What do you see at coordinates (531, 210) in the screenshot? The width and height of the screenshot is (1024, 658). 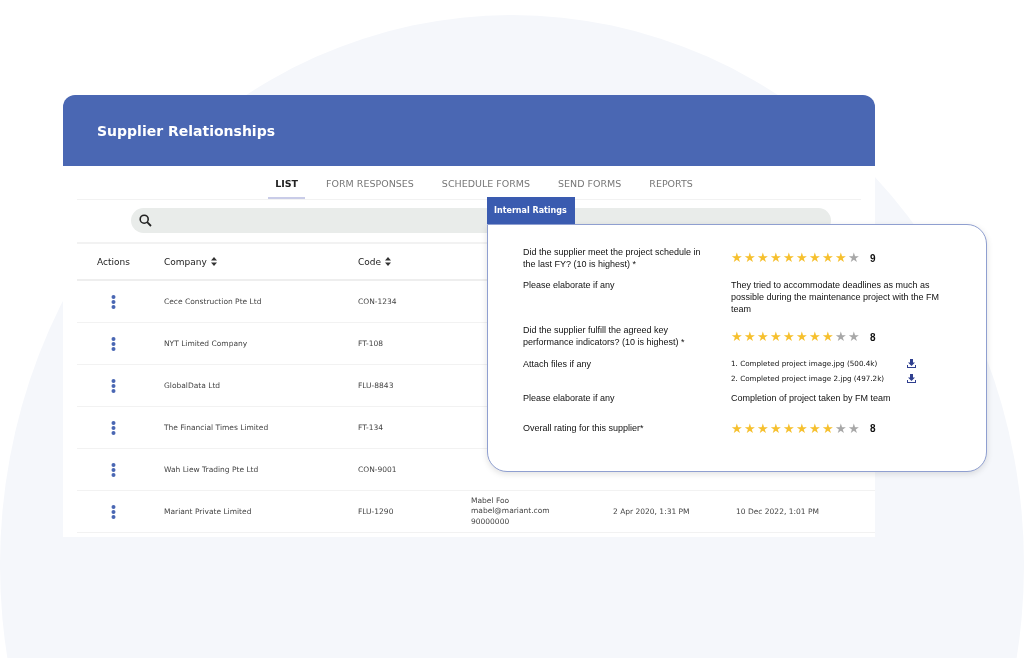 I see `popup-tab: Internal Ratings` at bounding box center [531, 210].